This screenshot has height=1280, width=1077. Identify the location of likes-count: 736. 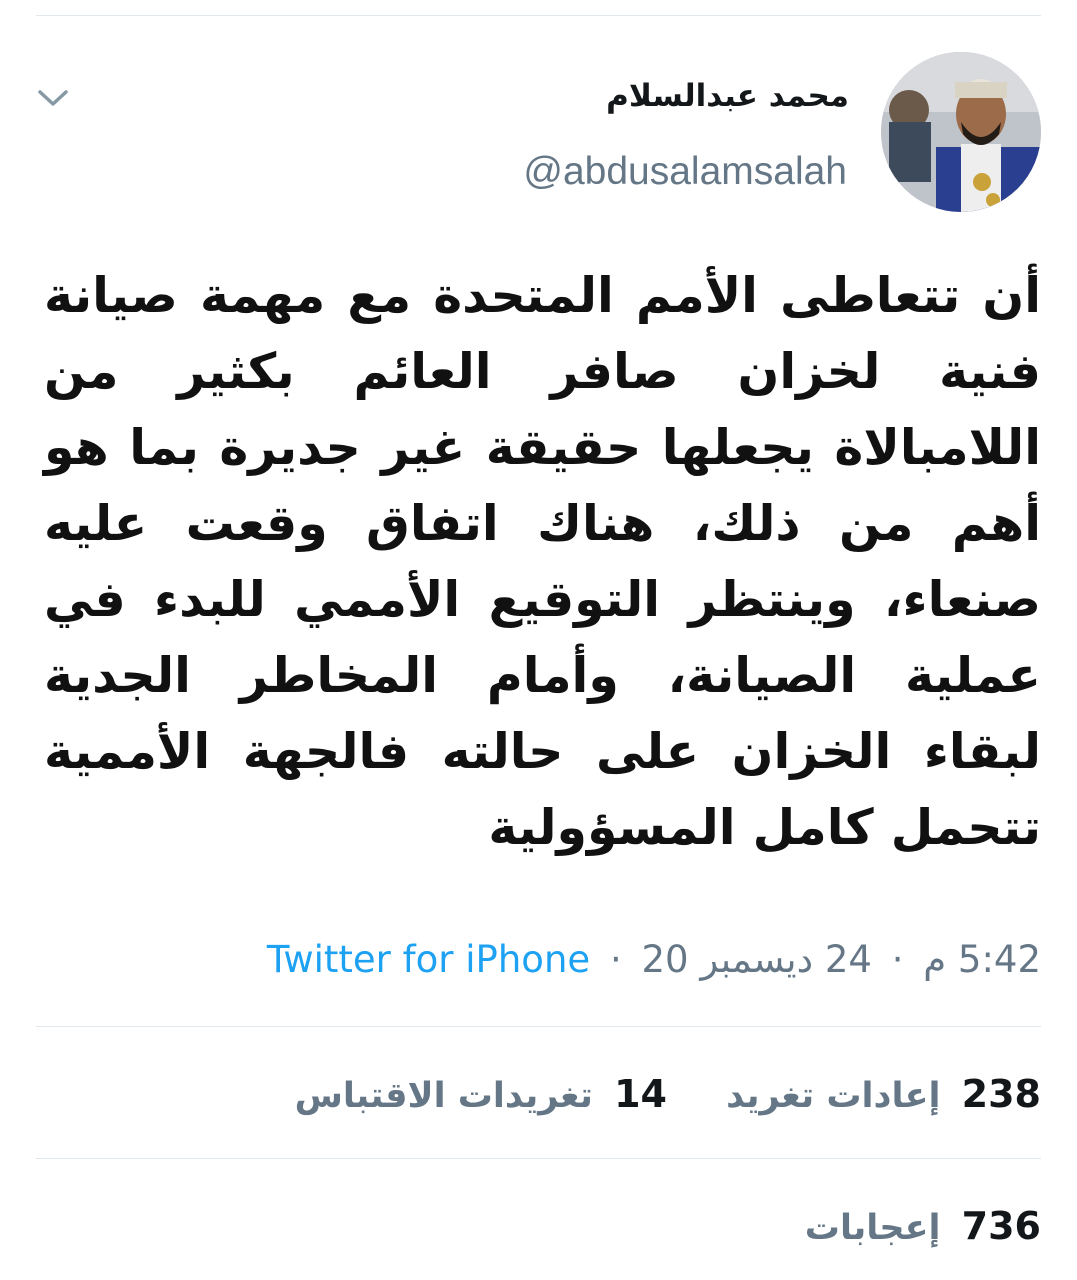
(1001, 1226).